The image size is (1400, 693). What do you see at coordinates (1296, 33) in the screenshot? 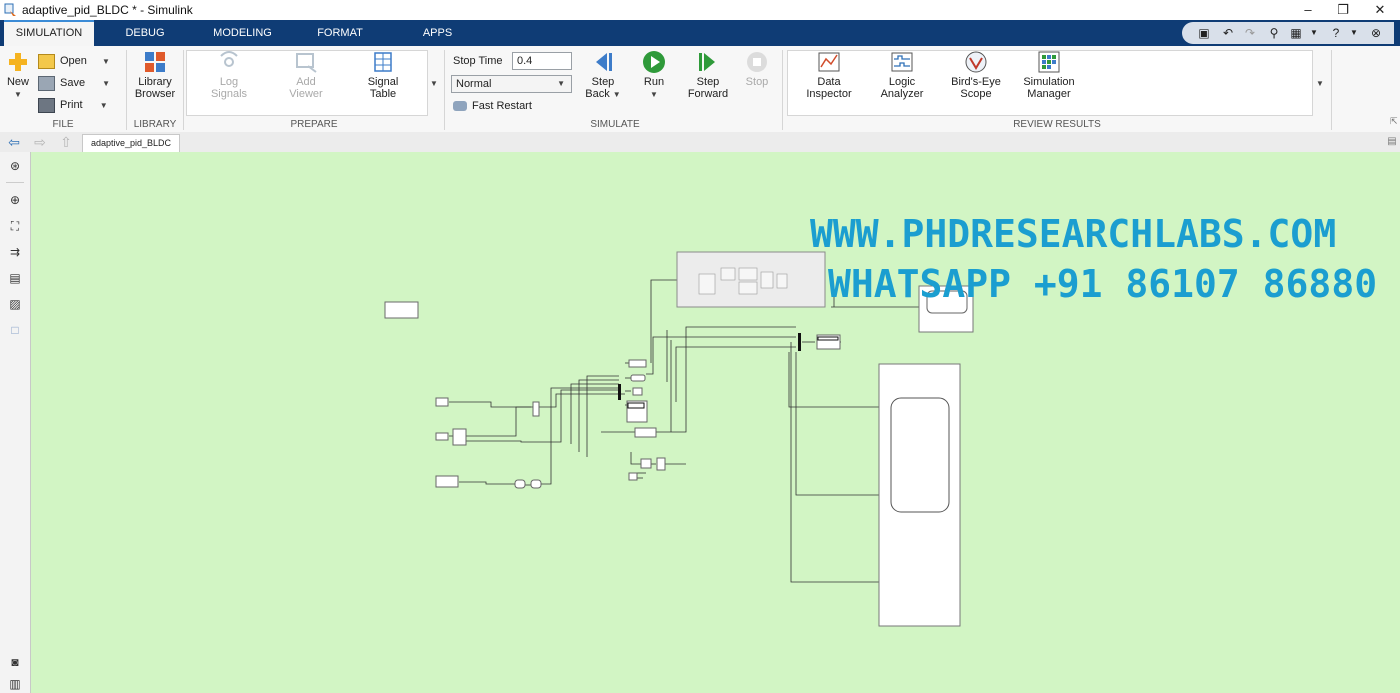
I see `layout-icon: ▦` at bounding box center [1296, 33].